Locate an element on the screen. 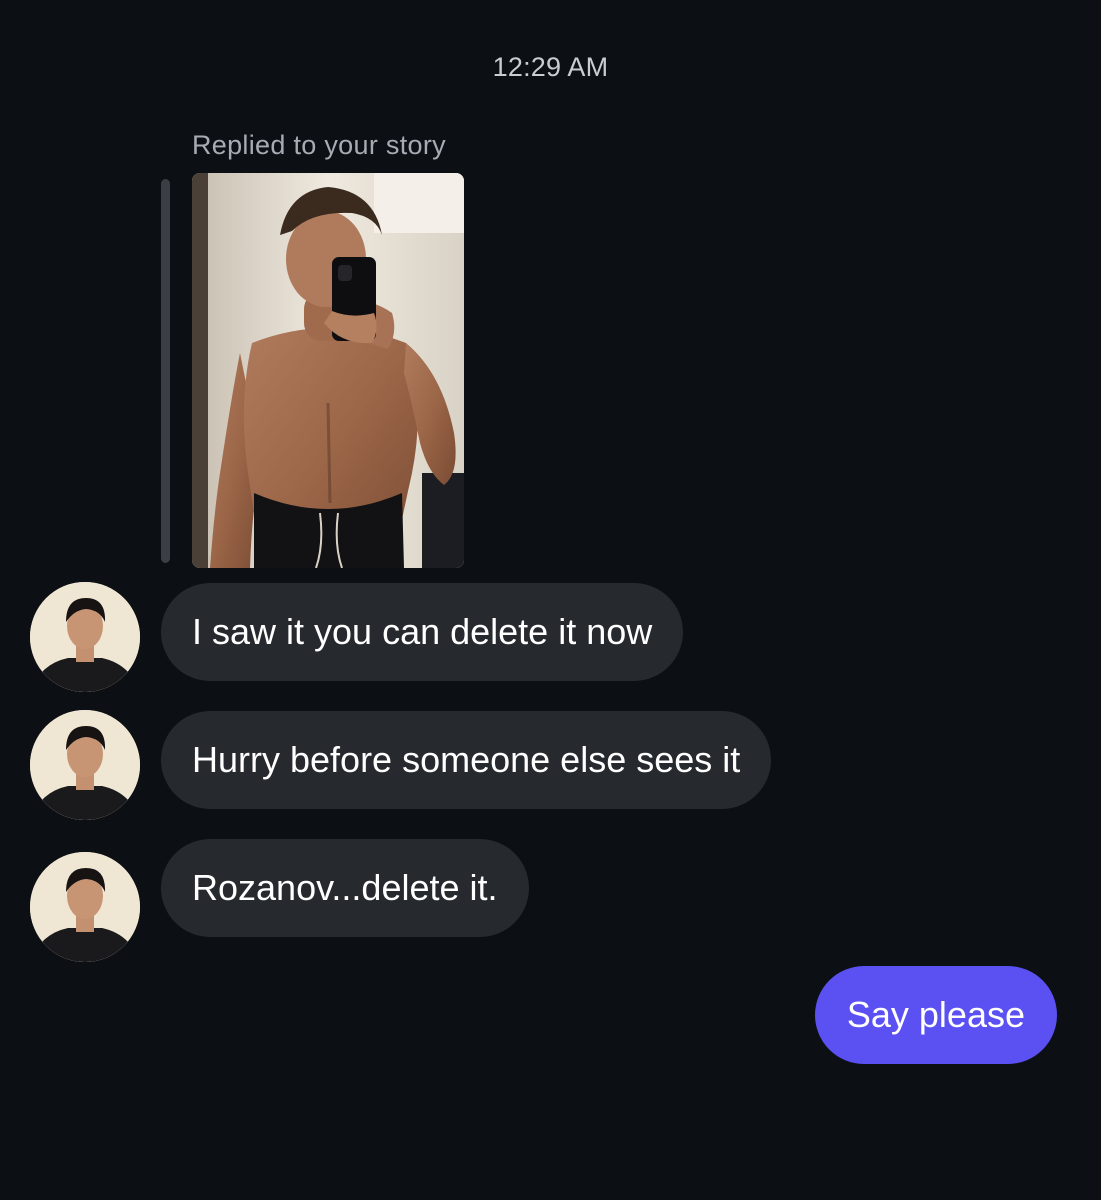  message-timestamp: 12:29 AM is located at coordinates (550, 67).